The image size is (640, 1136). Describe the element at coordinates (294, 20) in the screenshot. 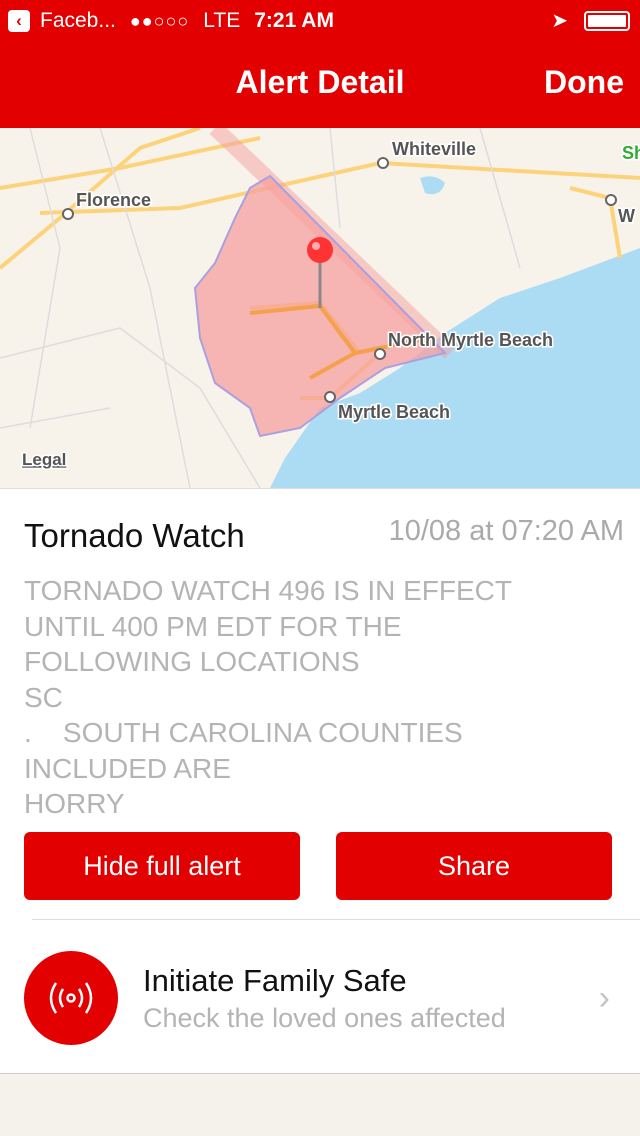

I see `clock: 7:21 AM` at that location.